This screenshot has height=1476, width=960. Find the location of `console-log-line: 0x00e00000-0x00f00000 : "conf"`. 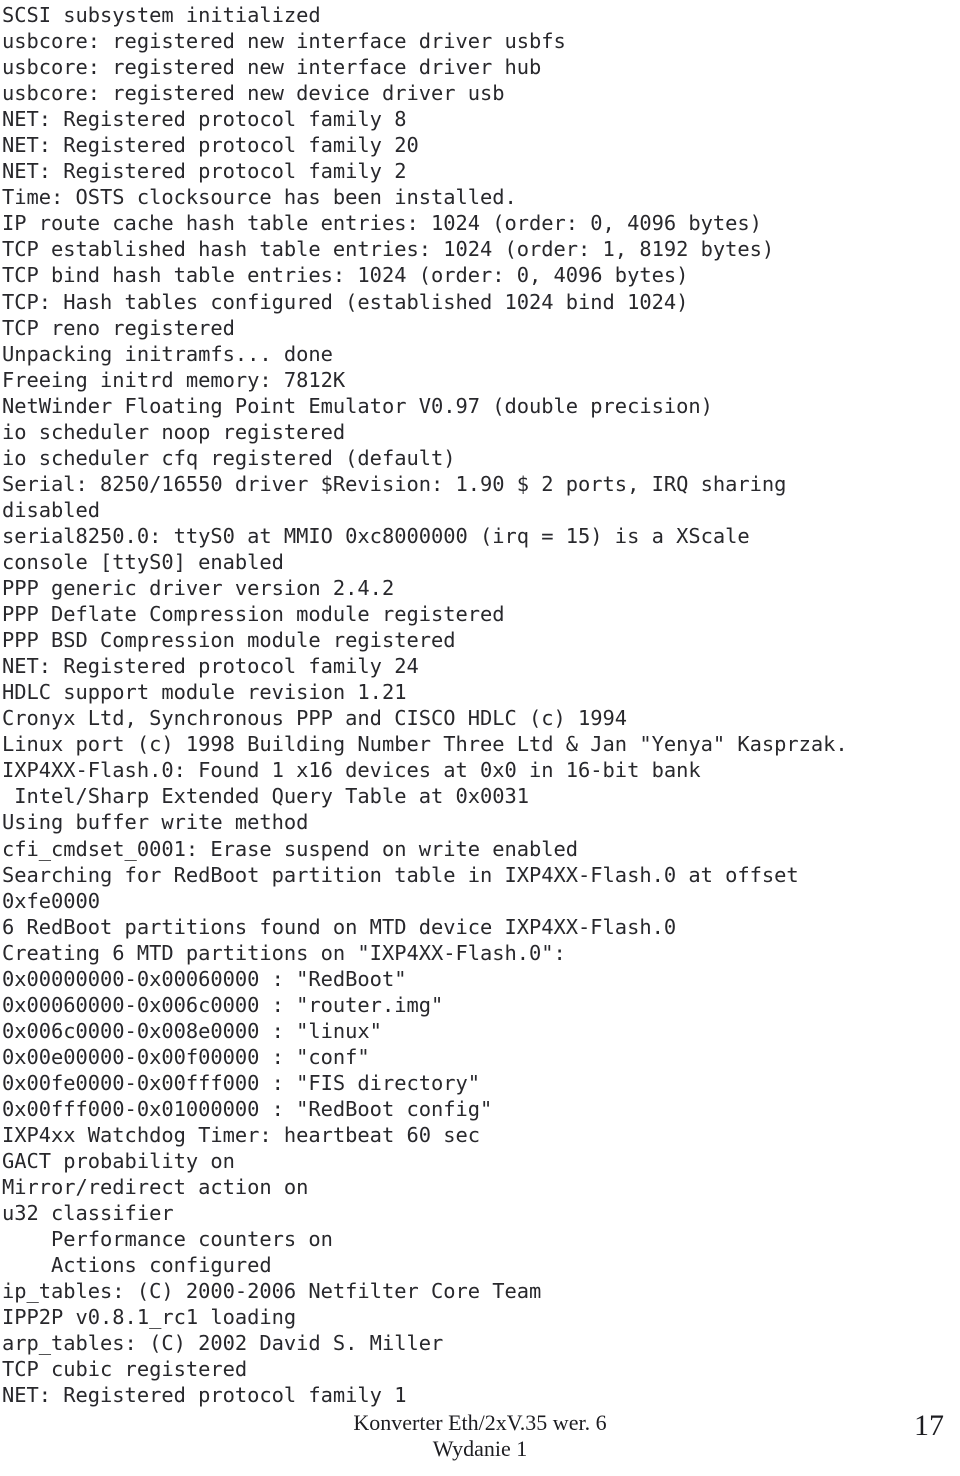

console-log-line: 0x00e00000-0x00f00000 : "conf" is located at coordinates (186, 1056).